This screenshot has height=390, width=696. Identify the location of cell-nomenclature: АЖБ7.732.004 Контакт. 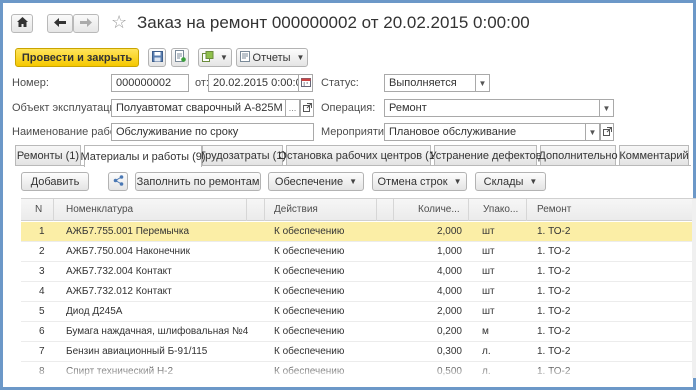
(119, 271).